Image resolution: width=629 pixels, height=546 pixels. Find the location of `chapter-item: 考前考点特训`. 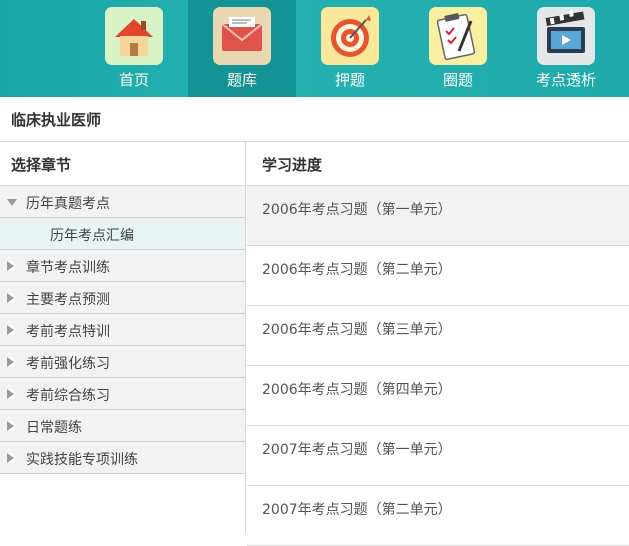

chapter-item: 考前考点特训 is located at coordinates (122, 330).